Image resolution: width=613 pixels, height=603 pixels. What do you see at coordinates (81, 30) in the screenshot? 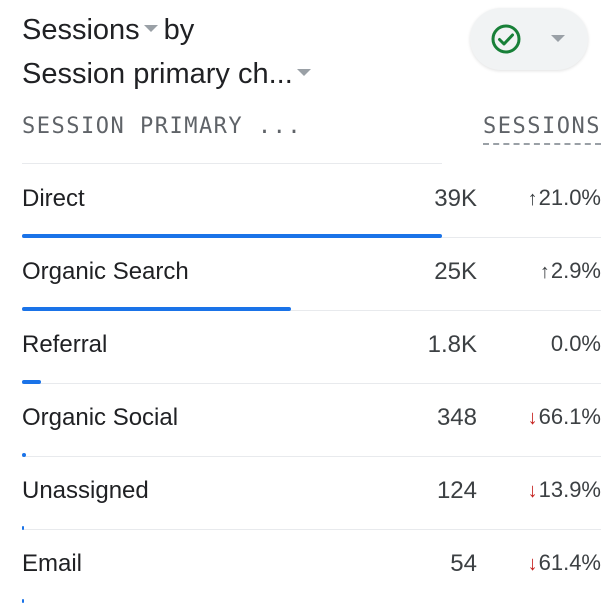
I see `metric-label: Sessions` at bounding box center [81, 30].